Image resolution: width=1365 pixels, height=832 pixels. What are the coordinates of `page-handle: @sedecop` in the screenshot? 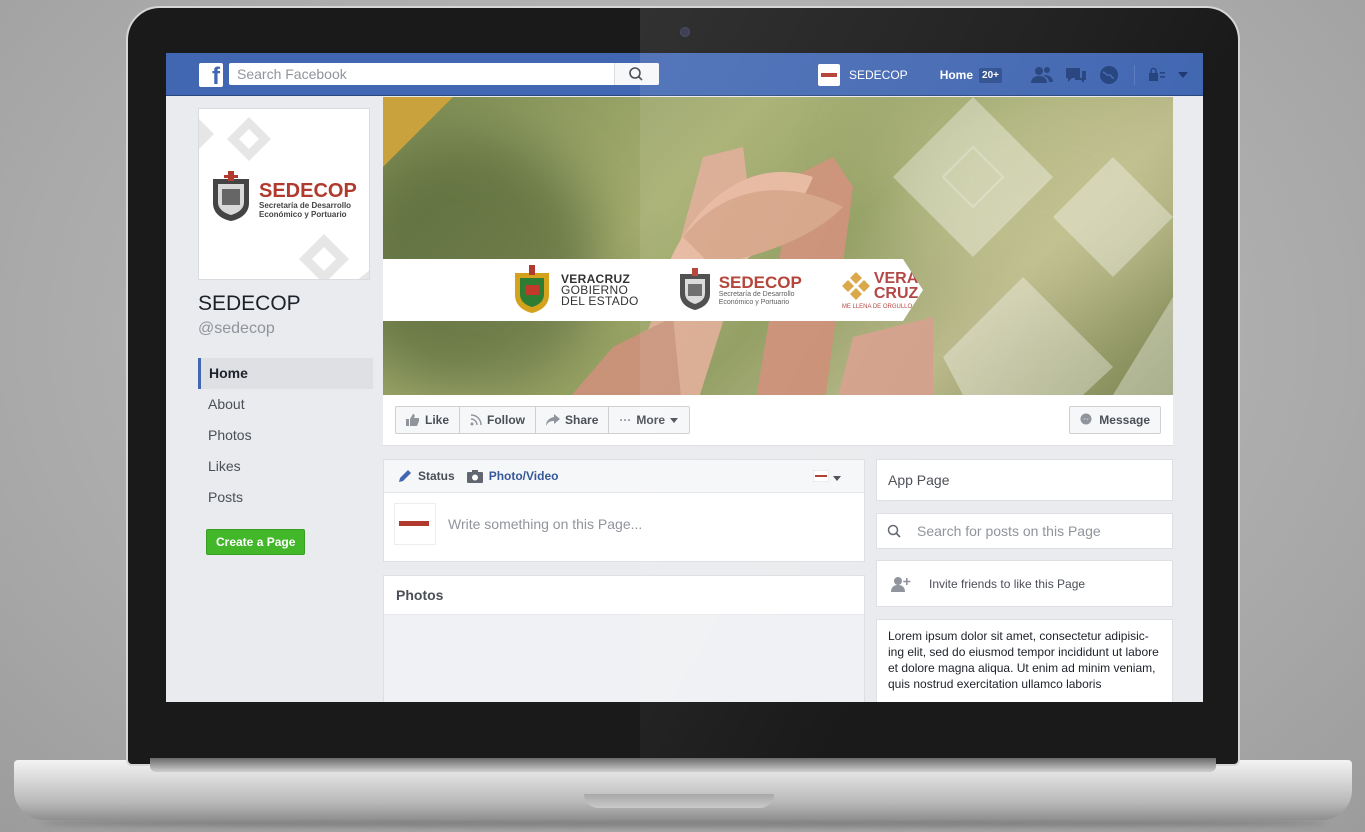 It's located at (285, 329).